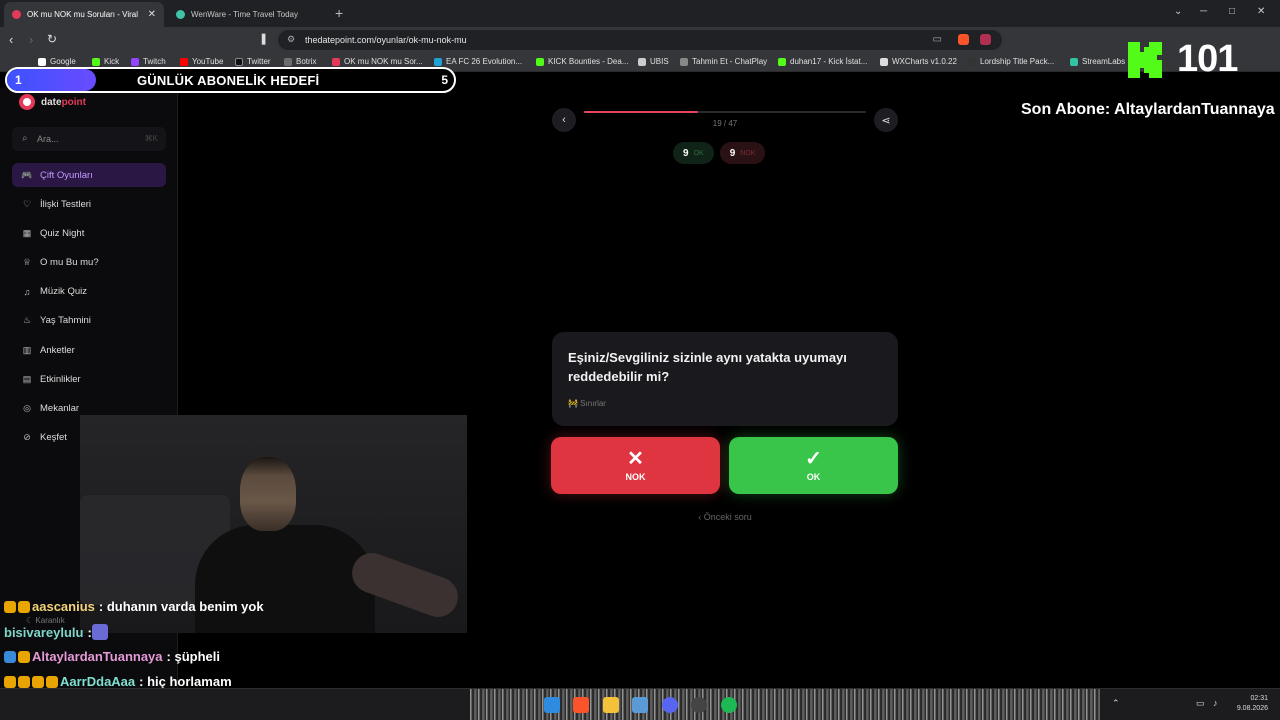  What do you see at coordinates (937, 39) in the screenshot?
I see `cast-icon: ▭` at bounding box center [937, 39].